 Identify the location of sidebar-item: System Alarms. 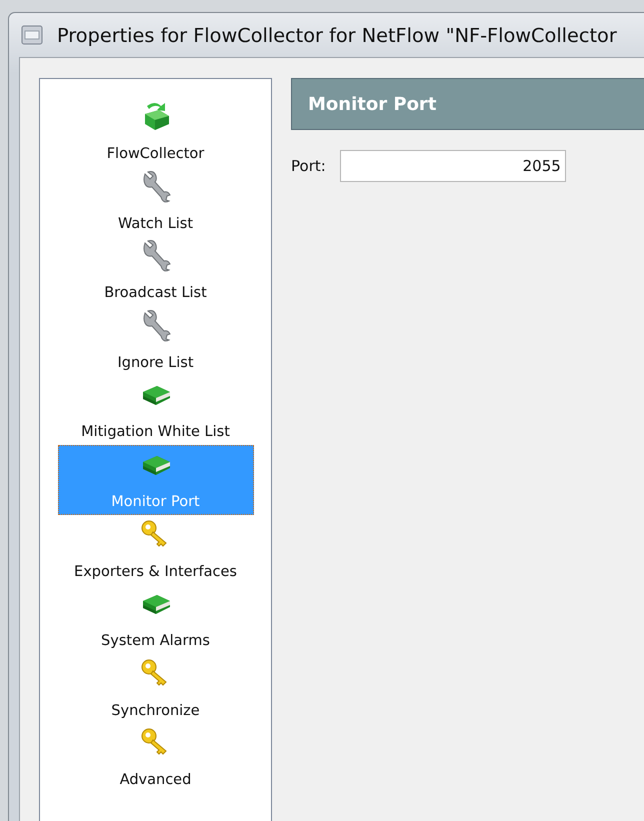
(156, 619).